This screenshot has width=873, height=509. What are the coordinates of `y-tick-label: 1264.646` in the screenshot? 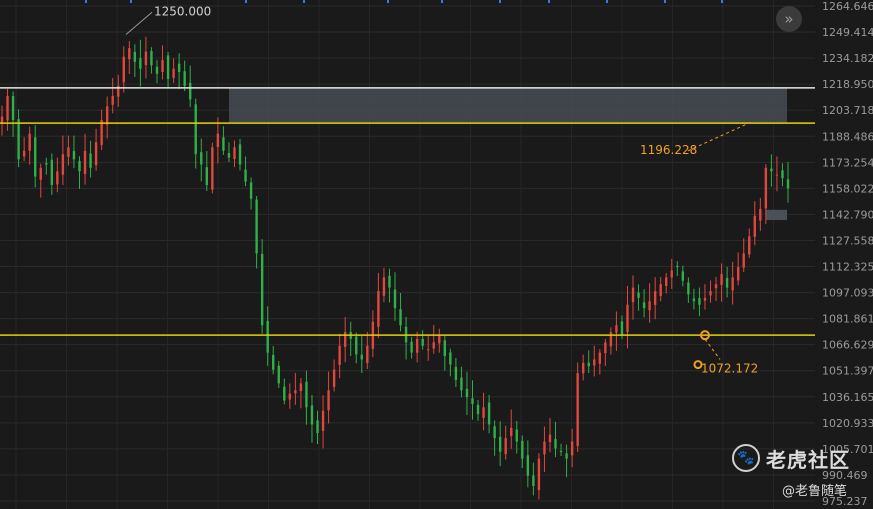 It's located at (847, 6).